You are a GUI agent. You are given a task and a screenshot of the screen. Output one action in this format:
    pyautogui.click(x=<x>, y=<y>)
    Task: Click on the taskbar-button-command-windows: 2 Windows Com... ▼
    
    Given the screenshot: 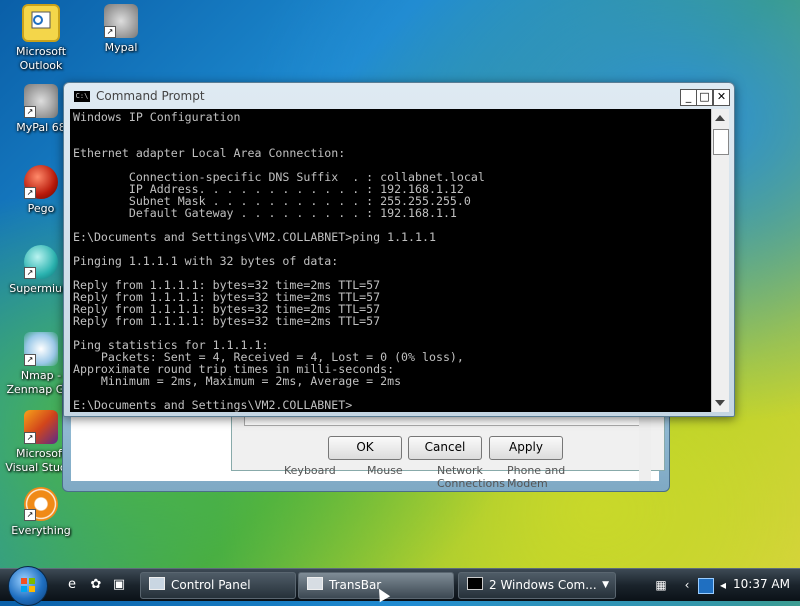 What is the action you would take?
    pyautogui.click(x=537, y=585)
    